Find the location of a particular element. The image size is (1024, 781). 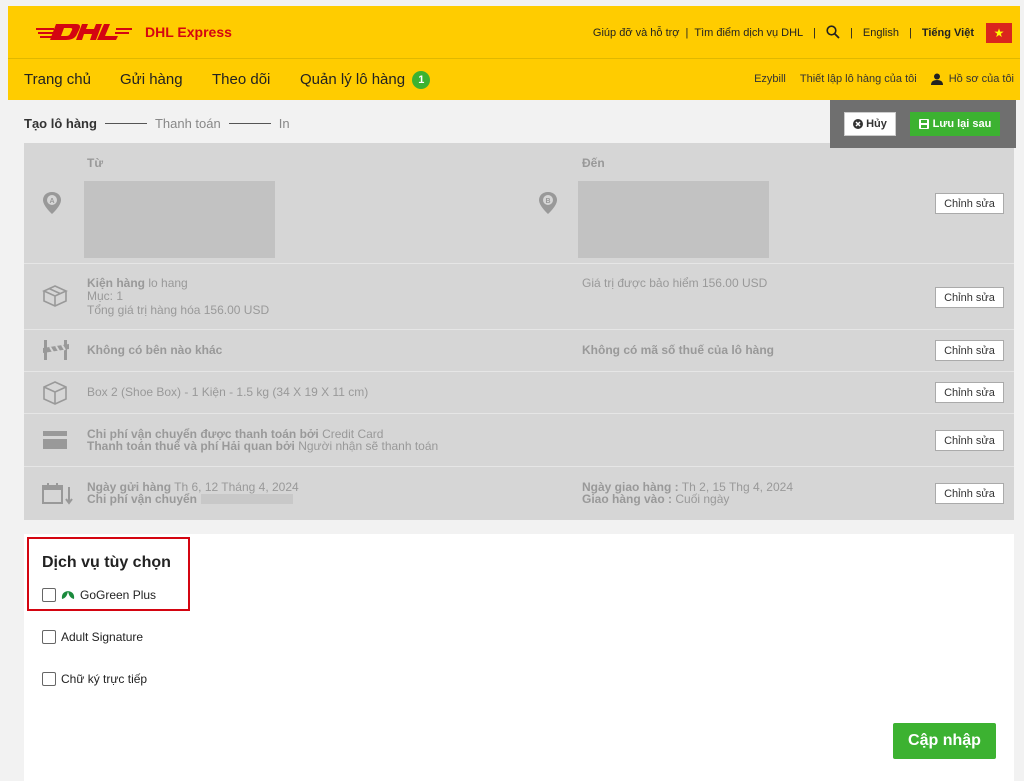

step-create: Tạo lô hàng is located at coordinates (60, 123).